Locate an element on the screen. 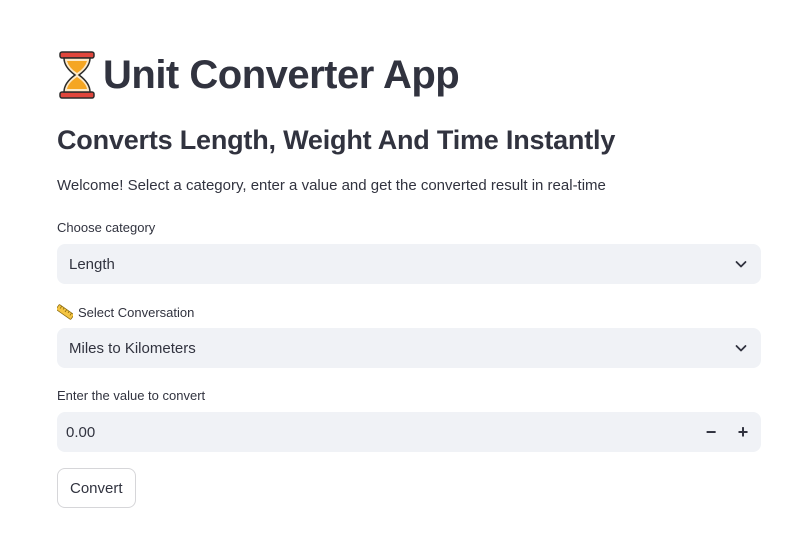 This screenshot has height=533, width=804. category-label: Choose category is located at coordinates (106, 227).